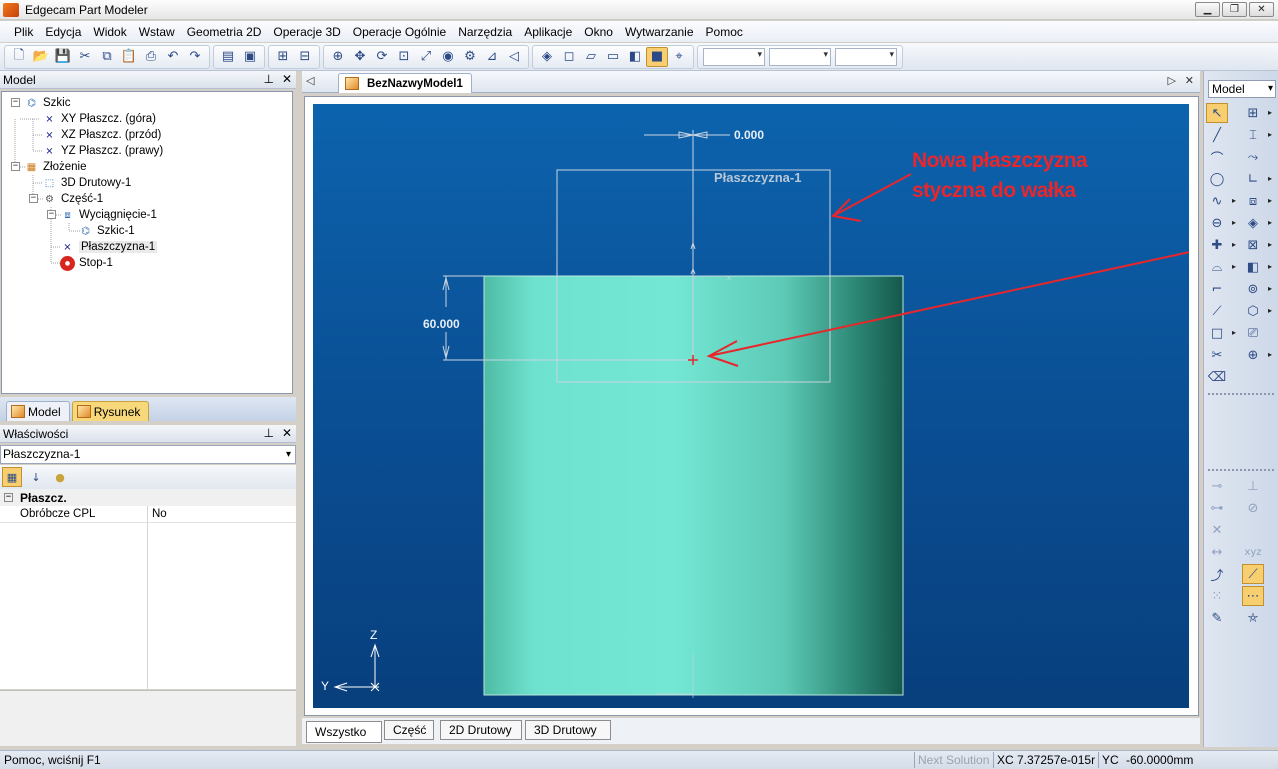 The width and height of the screenshot is (1278, 769). Describe the element at coordinates (1221, 223) in the screenshot. I see `ellipse-icon: ⊖ ▸` at that location.